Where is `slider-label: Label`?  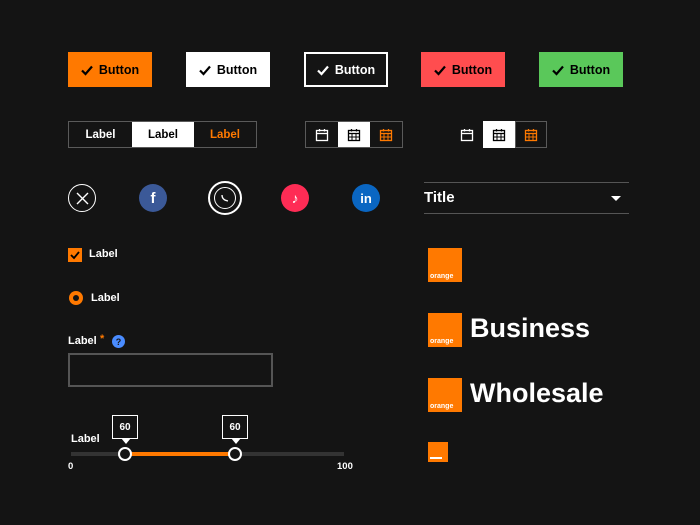 slider-label: Label is located at coordinates (85, 439).